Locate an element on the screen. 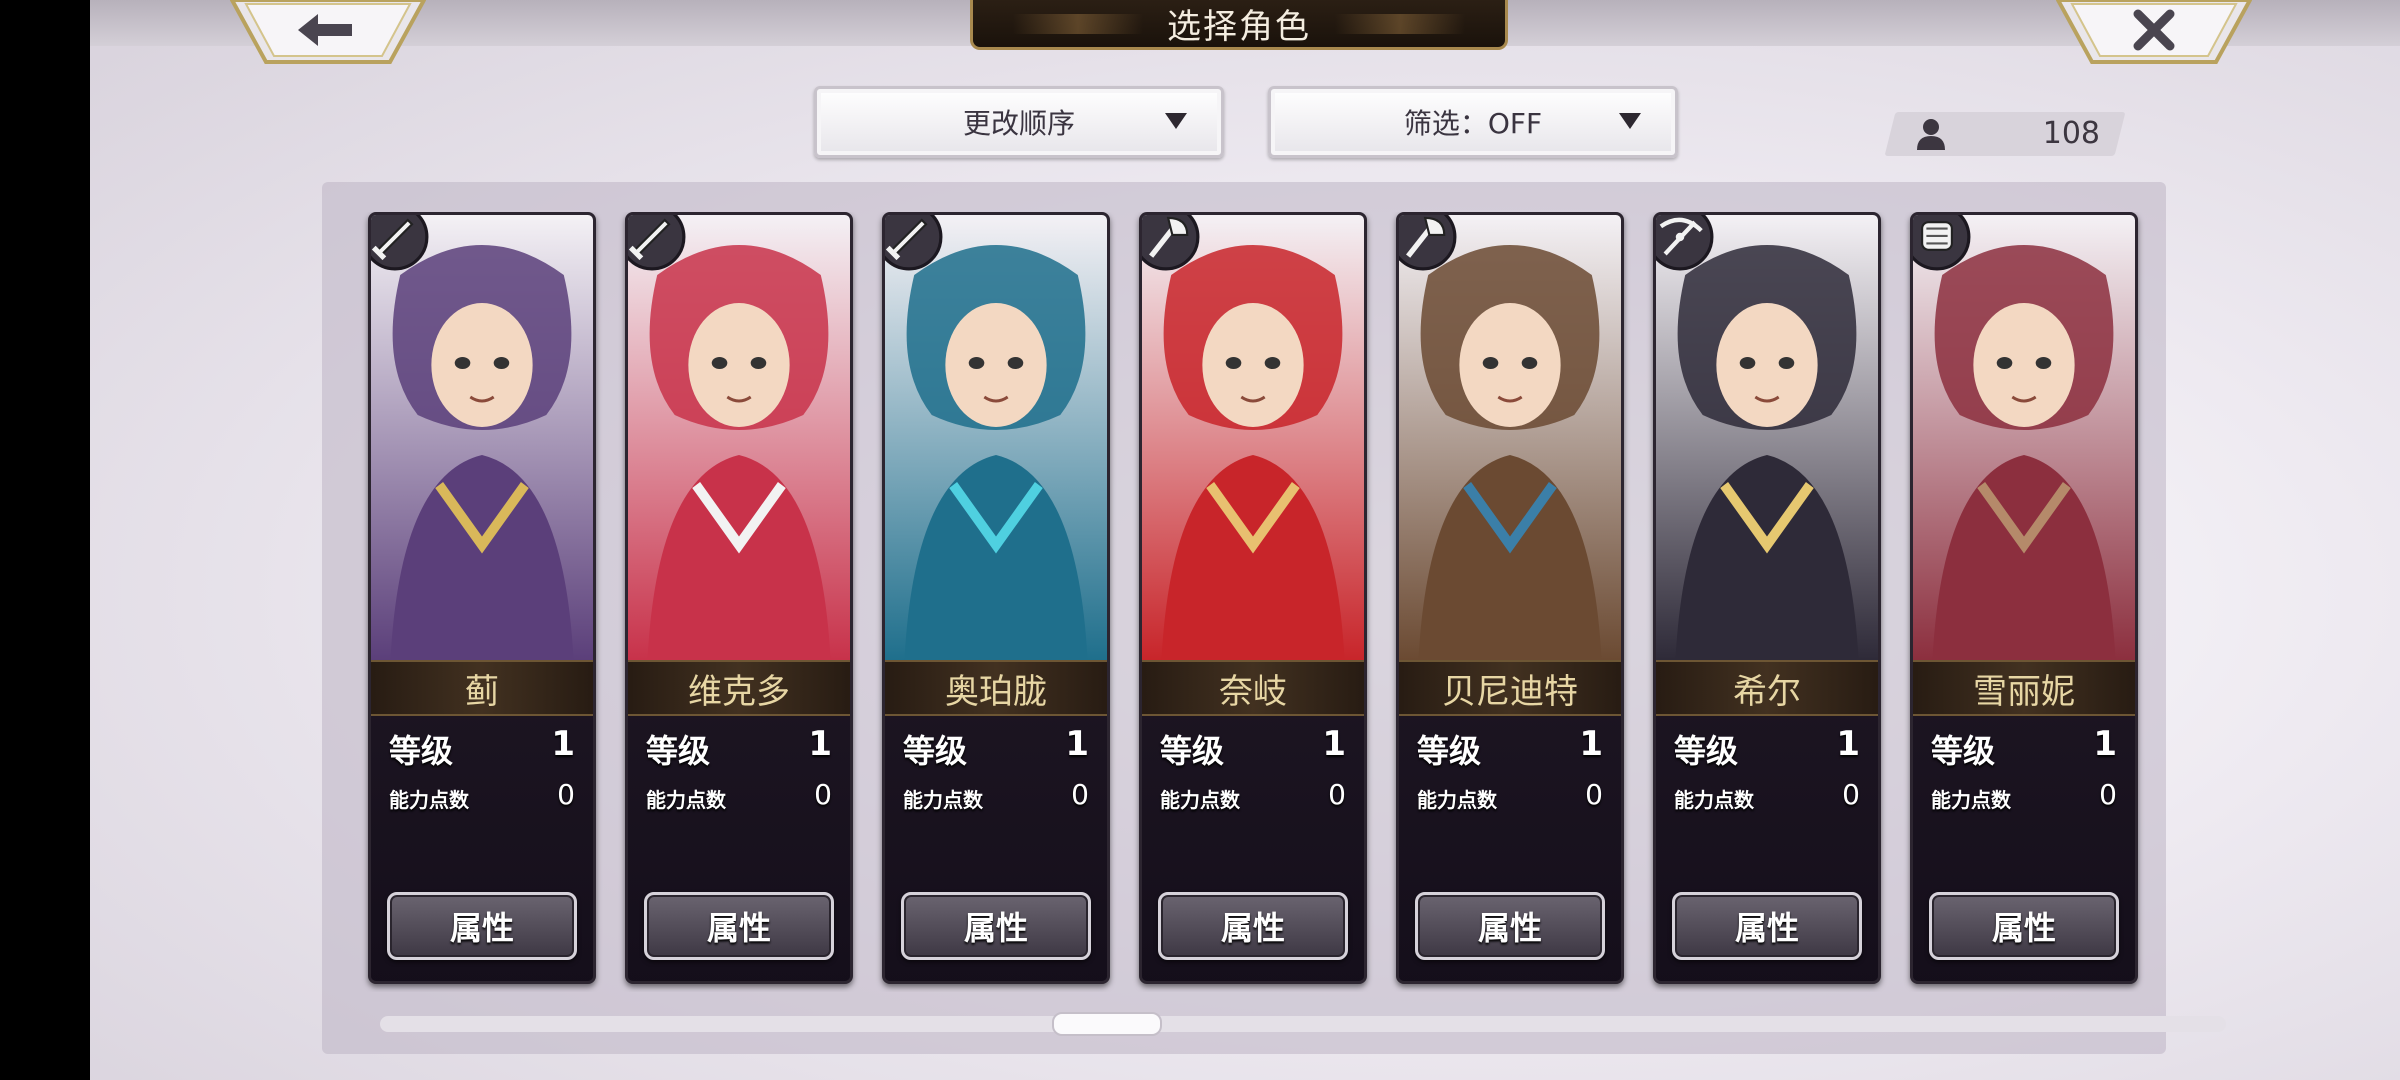  character-name: 雪丽妮 is located at coordinates (2024, 691).